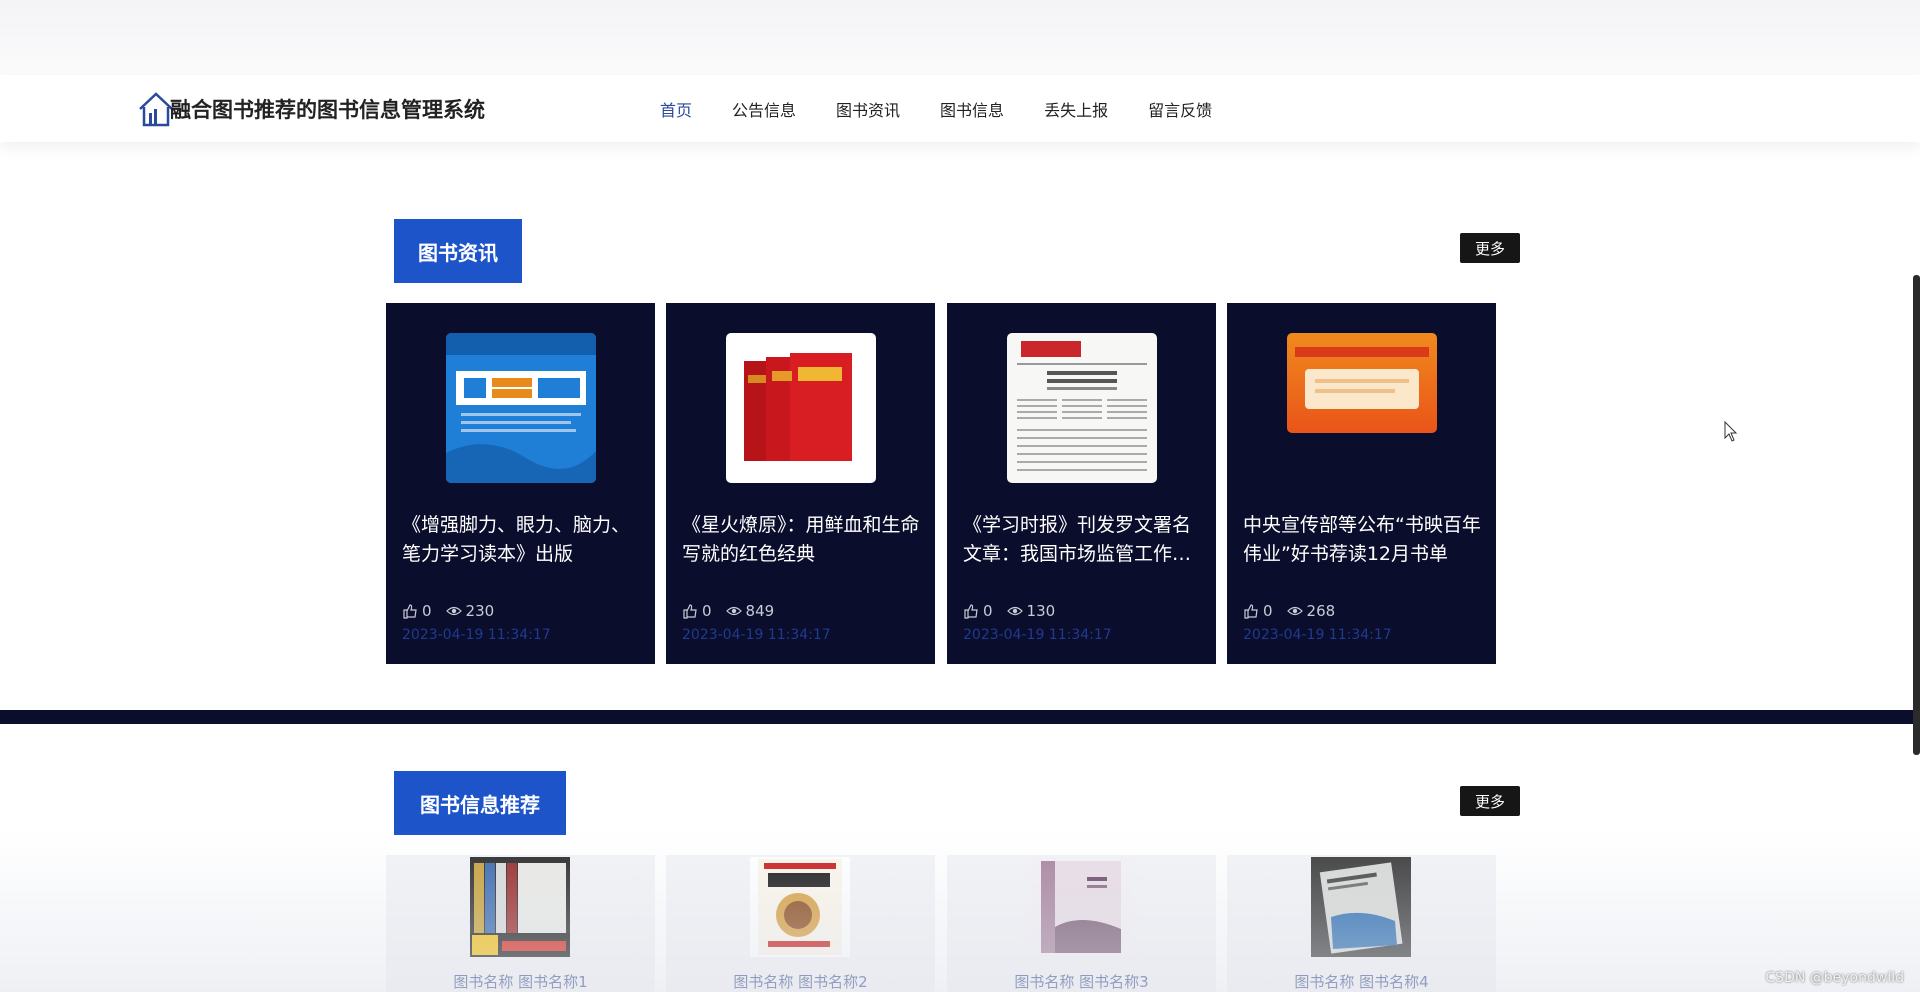 The width and height of the screenshot is (1920, 992). I want to click on main-nav: 首页 公告信息 图书资讯 图书信息 丢失上报 留言反馈, so click(956, 108).